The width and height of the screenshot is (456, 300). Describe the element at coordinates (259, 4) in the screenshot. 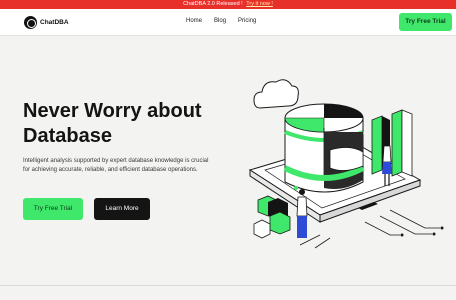

I see `announcement-link: Try it now !` at that location.